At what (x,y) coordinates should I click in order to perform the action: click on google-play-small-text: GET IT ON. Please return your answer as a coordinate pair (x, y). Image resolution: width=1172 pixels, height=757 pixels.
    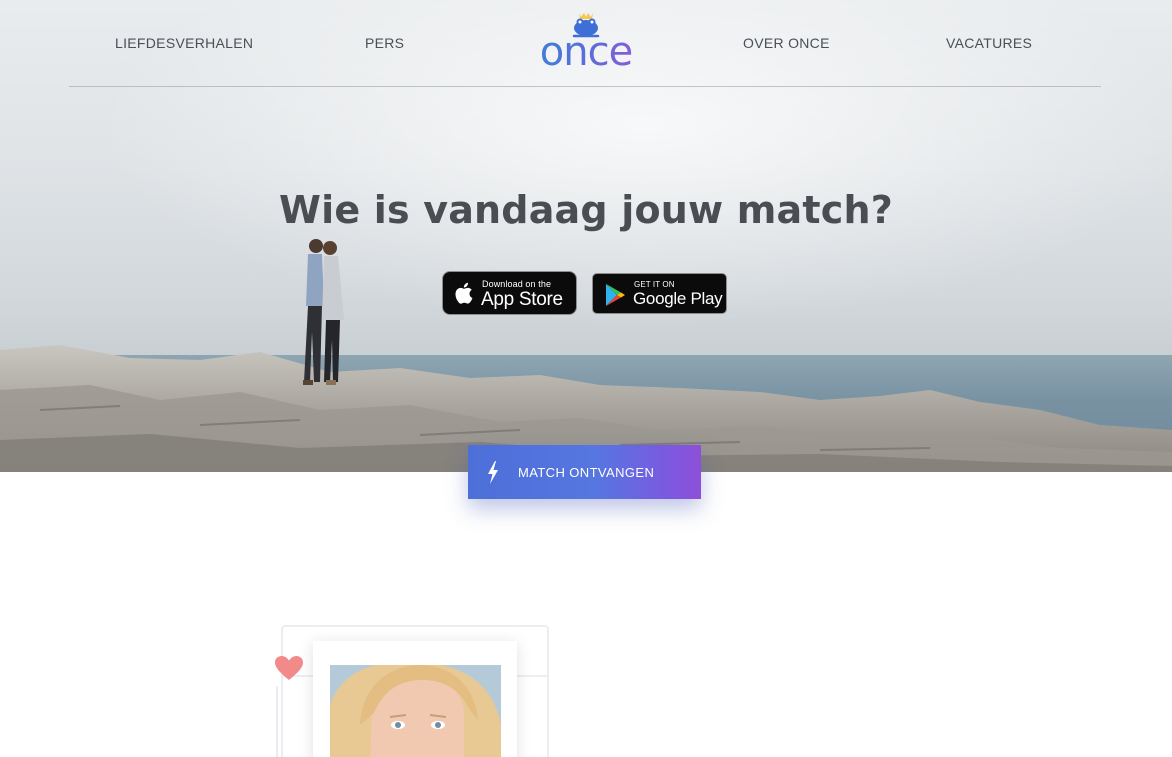
    Looking at the image, I should click on (654, 284).